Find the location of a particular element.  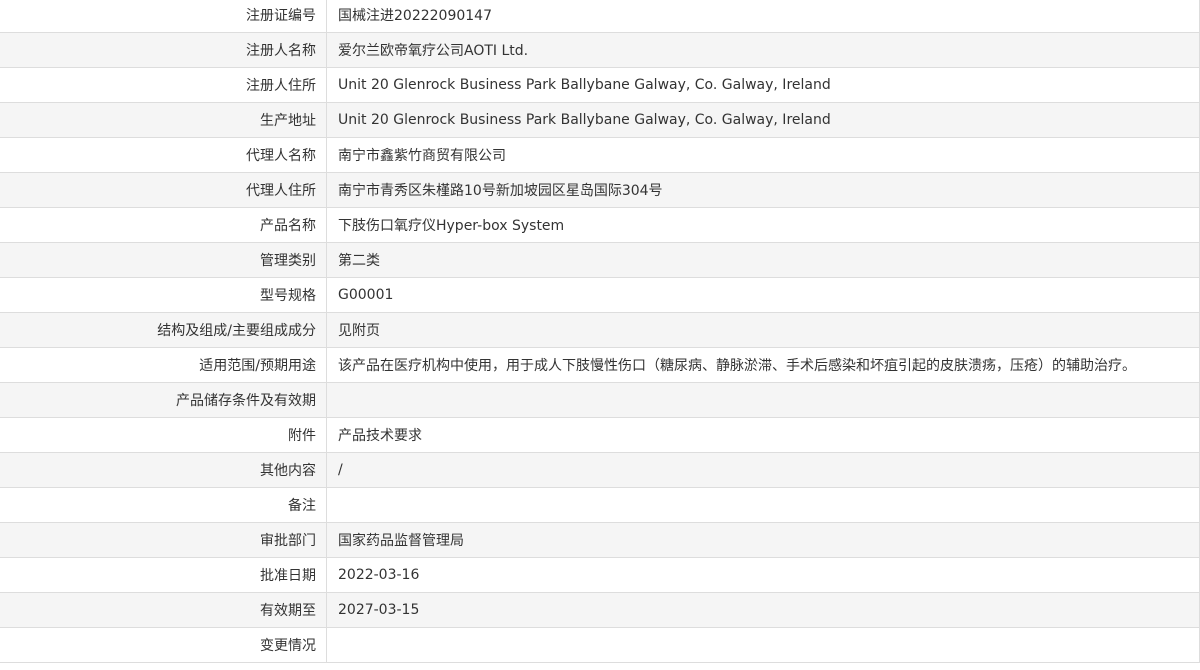

field-label: 结构及组成/主要组成成分 is located at coordinates (163, 330).